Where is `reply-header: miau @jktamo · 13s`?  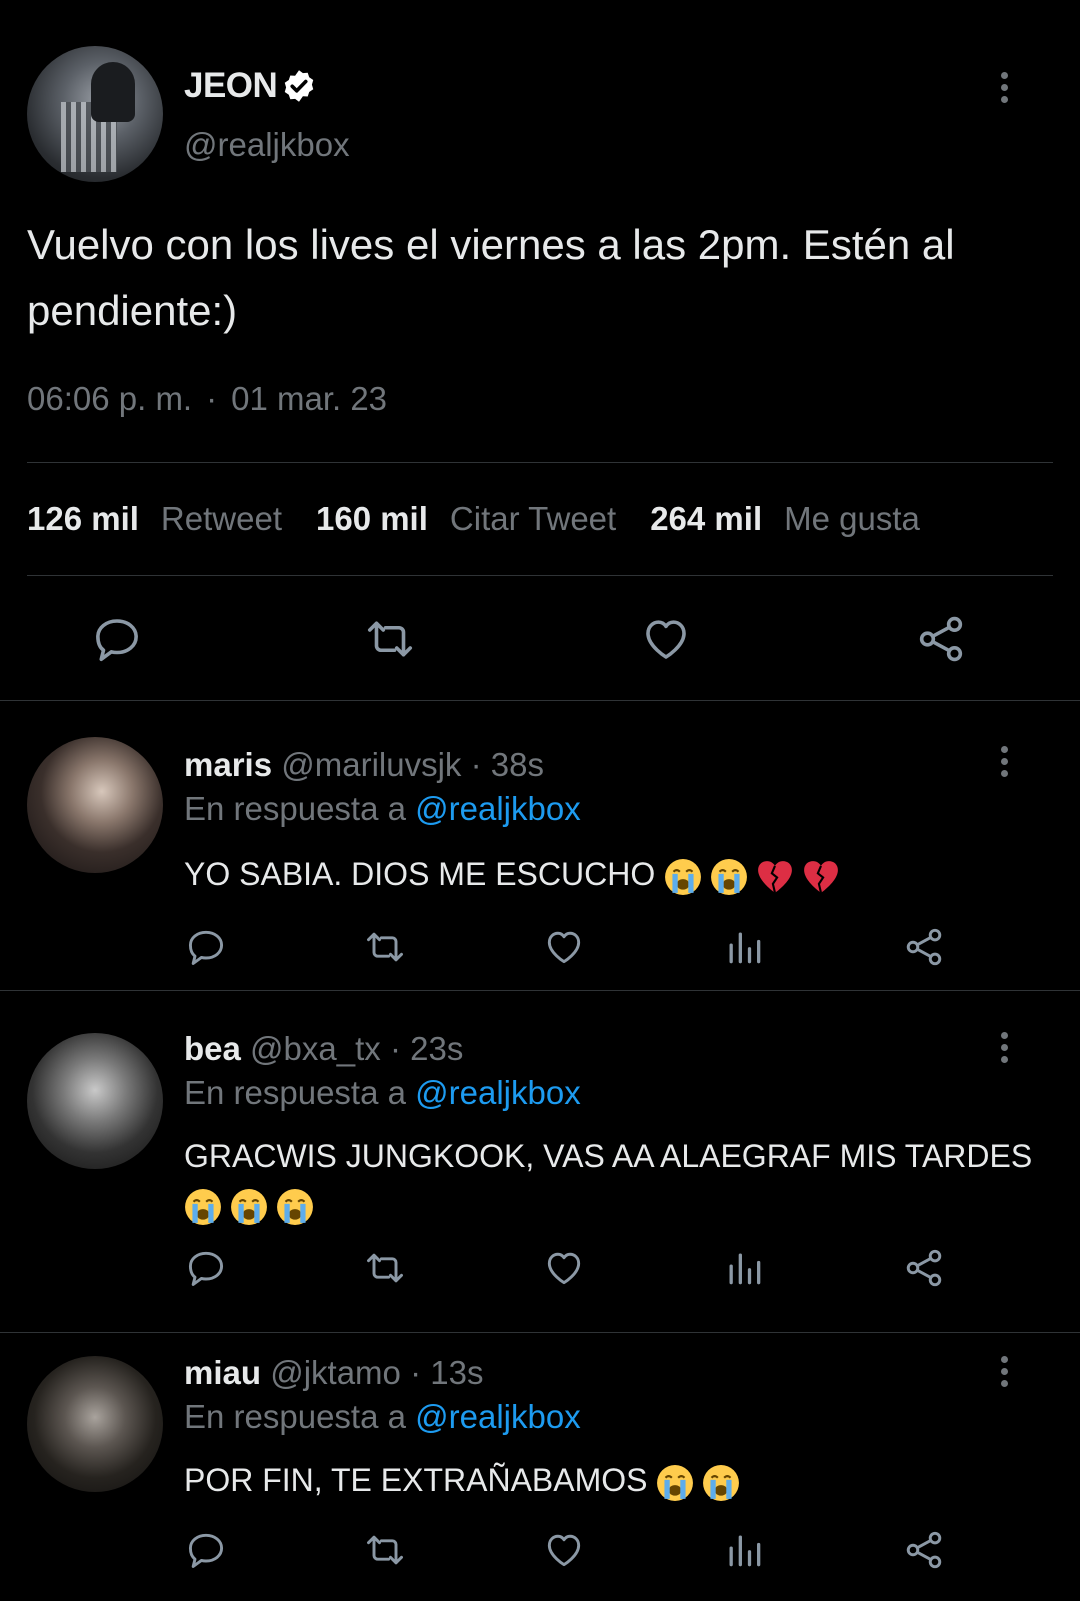 reply-header: miau @jktamo · 13s is located at coordinates (333, 1373).